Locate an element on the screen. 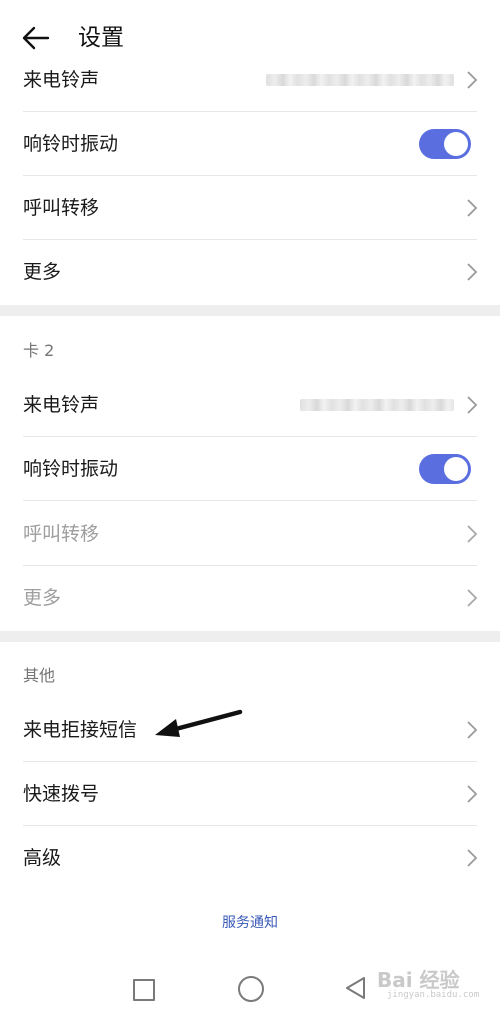 Image resolution: width=500 pixels, height=1018 pixels. ringtone-row-card1: 来电铃声 is located at coordinates (250, 80).